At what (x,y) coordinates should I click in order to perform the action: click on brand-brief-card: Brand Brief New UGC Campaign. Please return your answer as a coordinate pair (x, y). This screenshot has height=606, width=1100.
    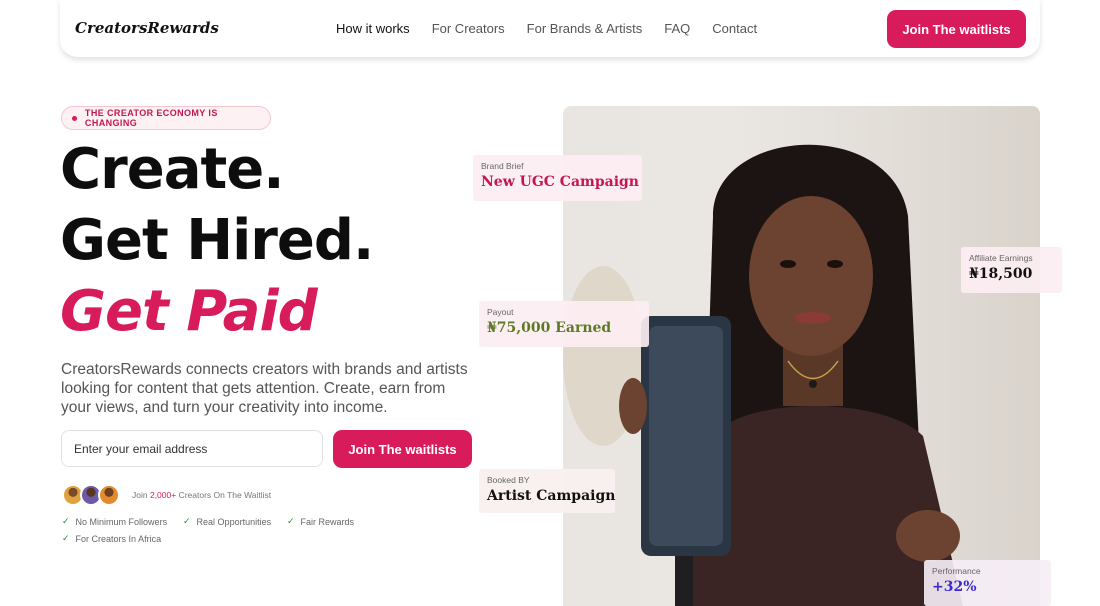
    Looking at the image, I should click on (557, 178).